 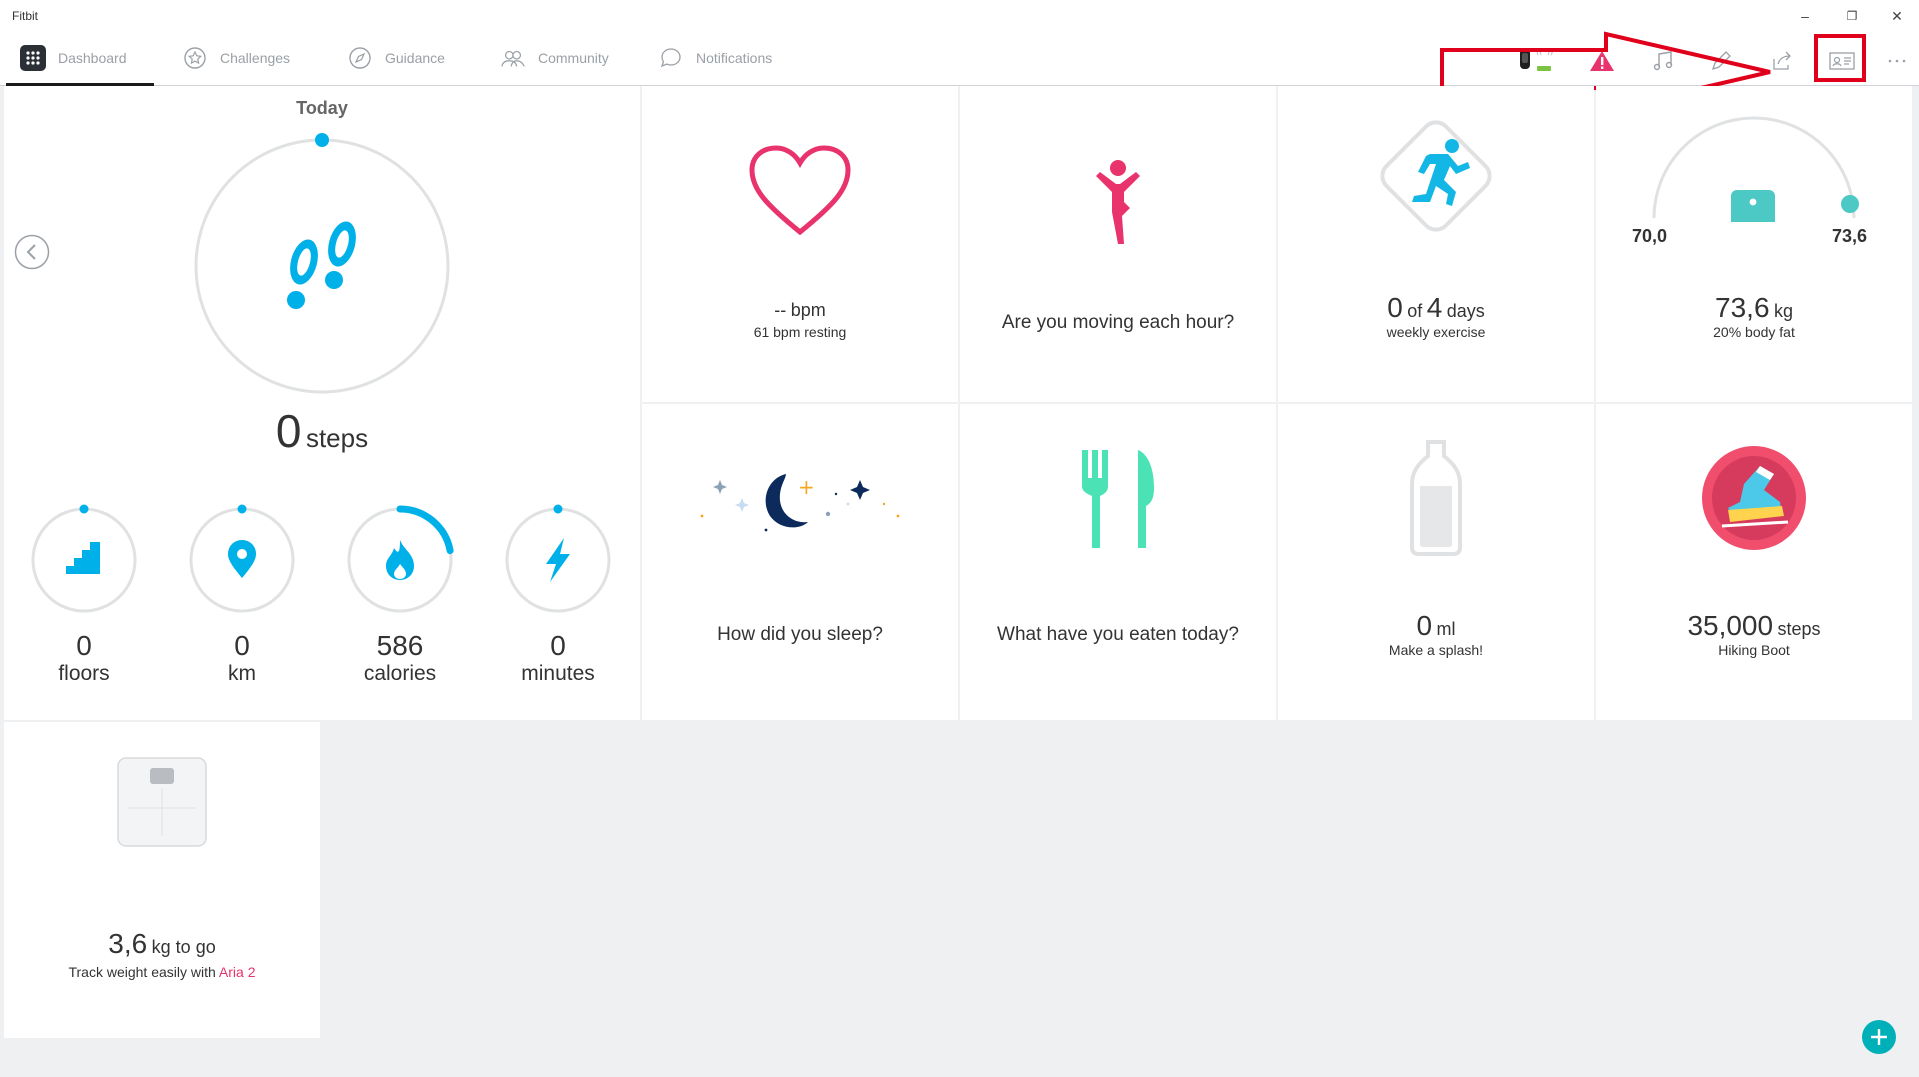 I want to click on aria-link: Aria 2, so click(x=237, y=972).